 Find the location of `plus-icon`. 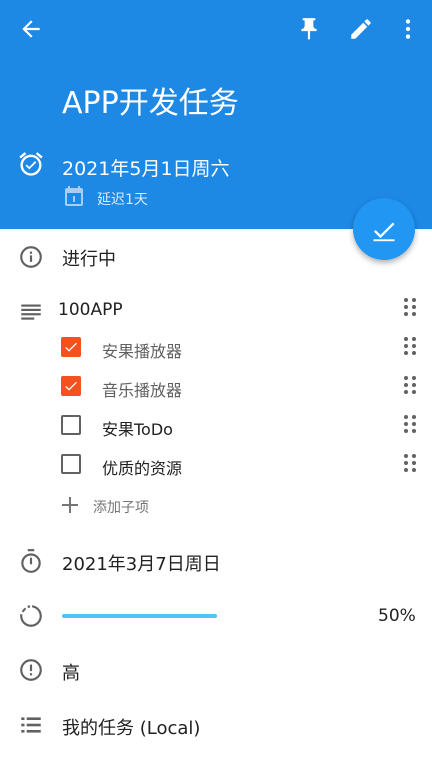

plus-icon is located at coordinates (70, 505).